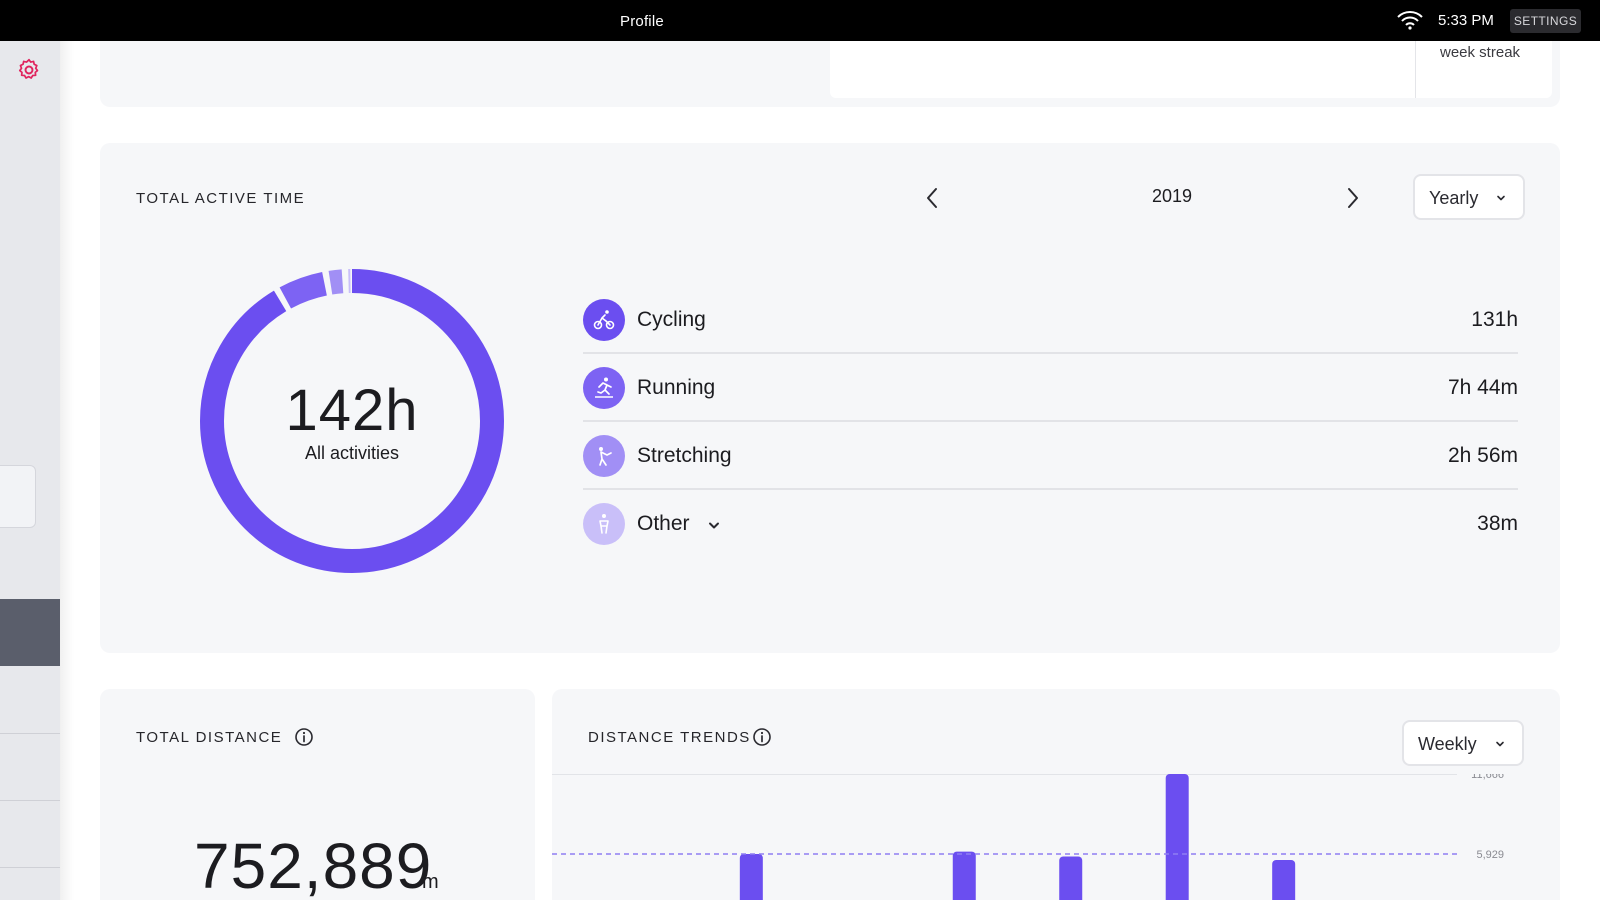 This screenshot has height=900, width=1600. Describe the element at coordinates (932, 198) in the screenshot. I see `chevron-left-icon` at that location.